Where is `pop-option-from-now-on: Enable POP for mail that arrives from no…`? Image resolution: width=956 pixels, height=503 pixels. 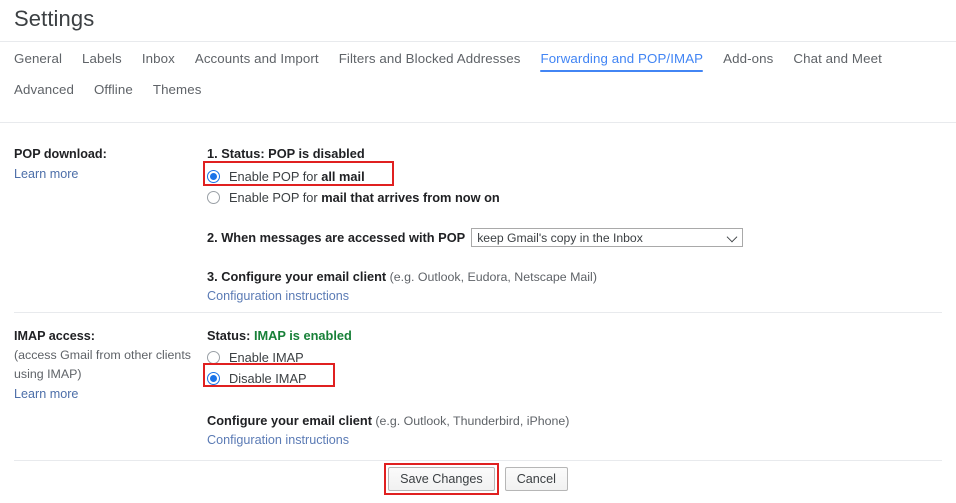 pop-option-from-now-on: Enable POP for mail that arrives from no… is located at coordinates (353, 197).